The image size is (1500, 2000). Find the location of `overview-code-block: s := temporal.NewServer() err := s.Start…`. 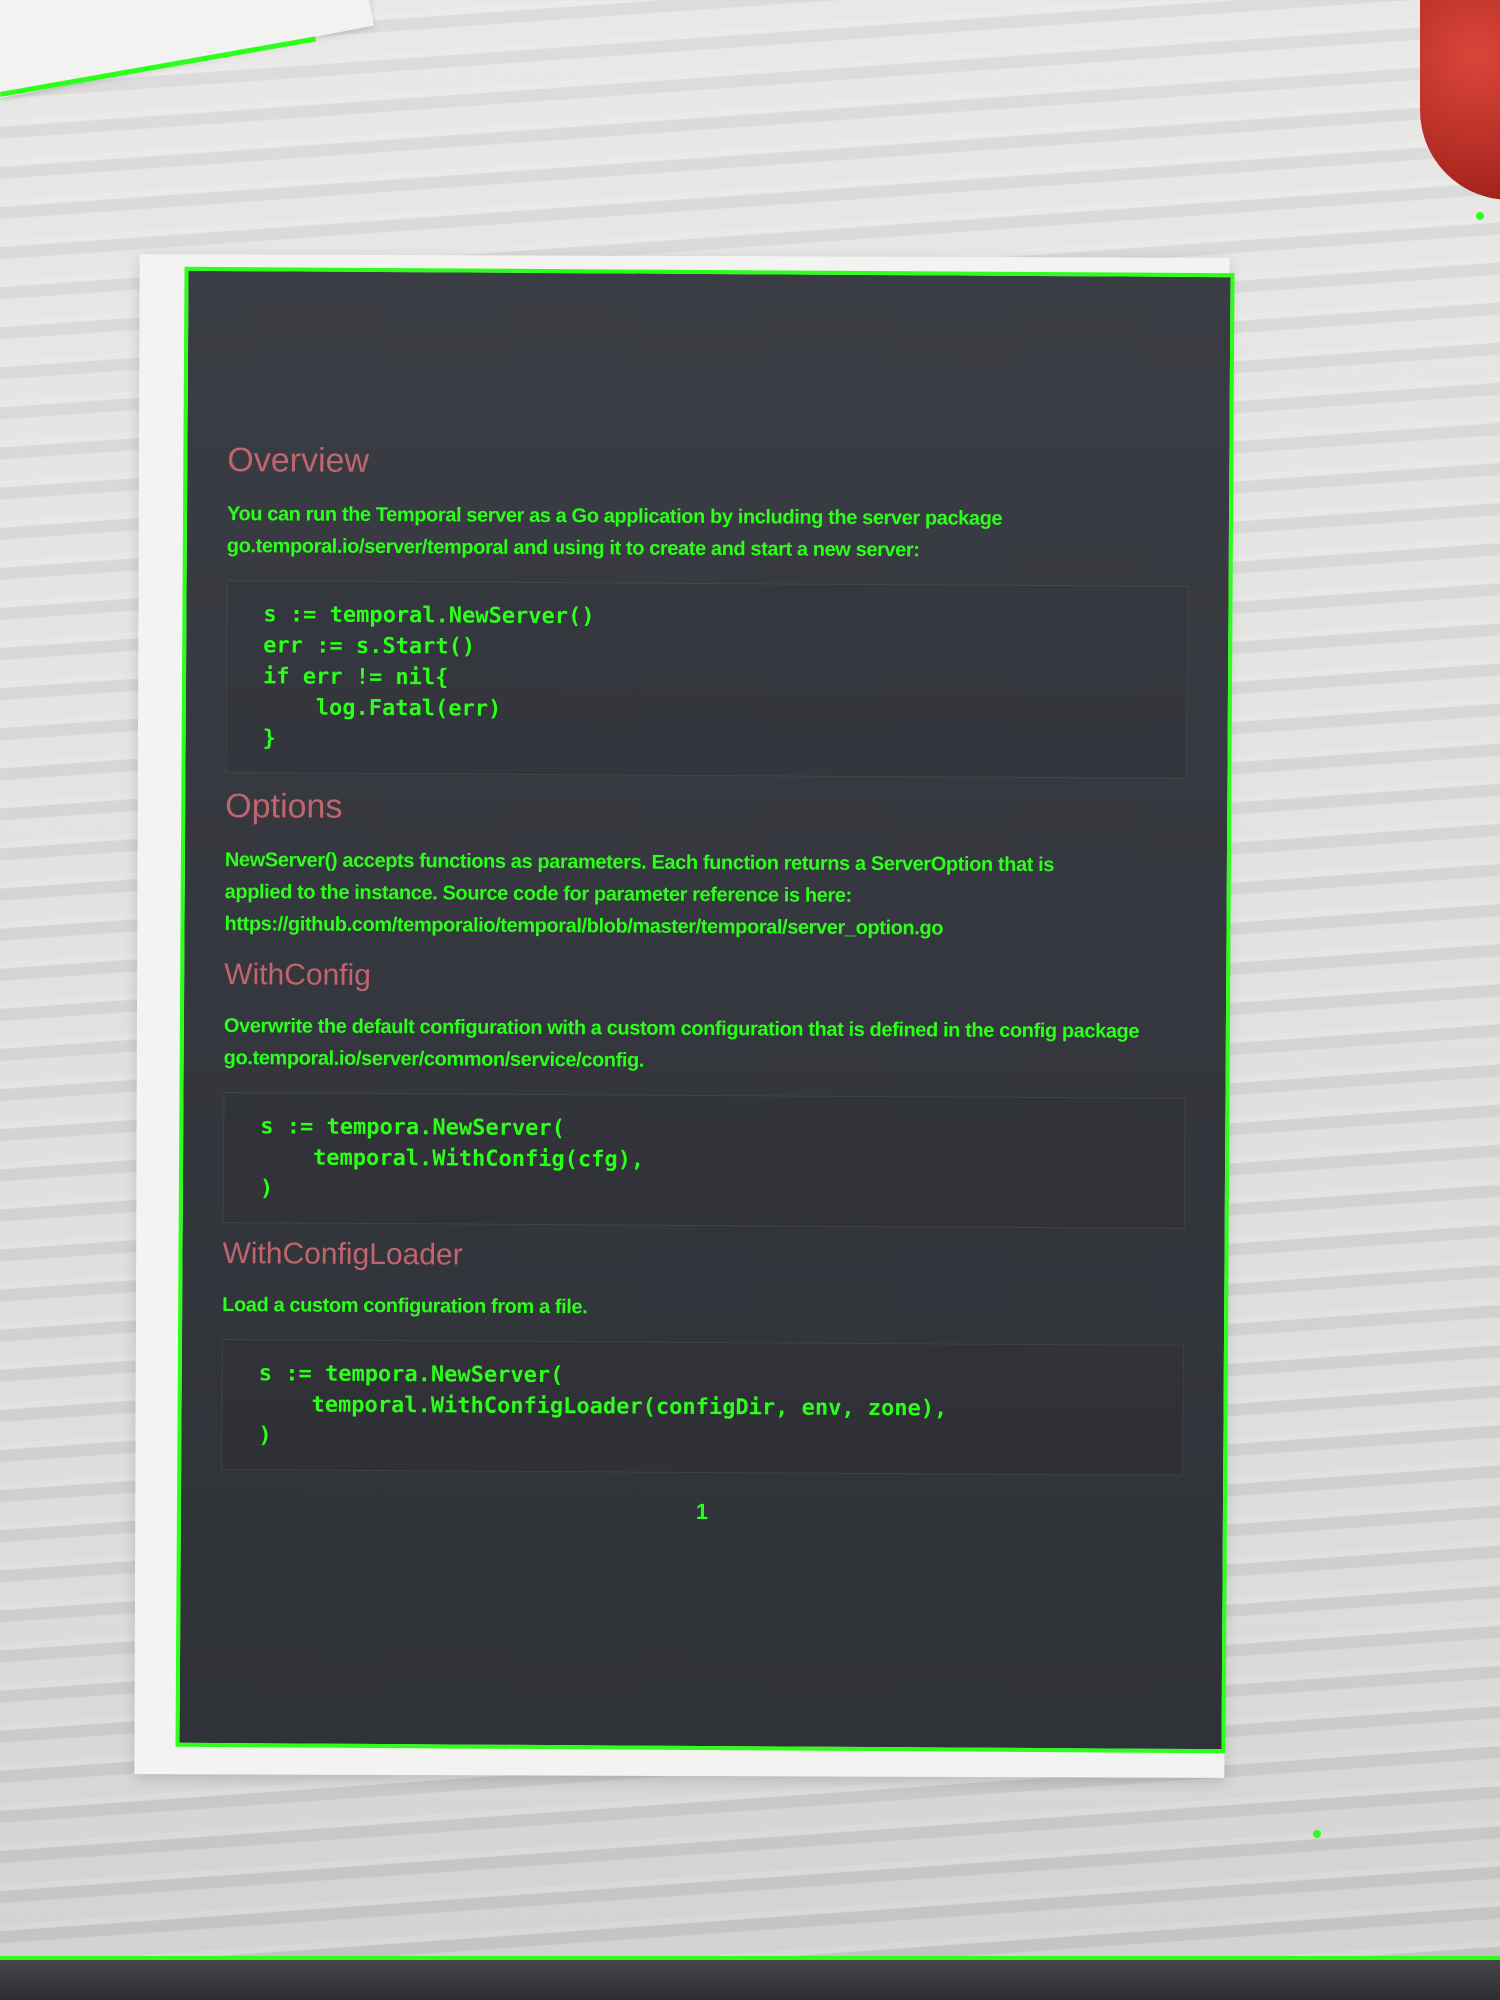

overview-code-block: s := temporal.NewServer() err := s.Start… is located at coordinates (707, 679).